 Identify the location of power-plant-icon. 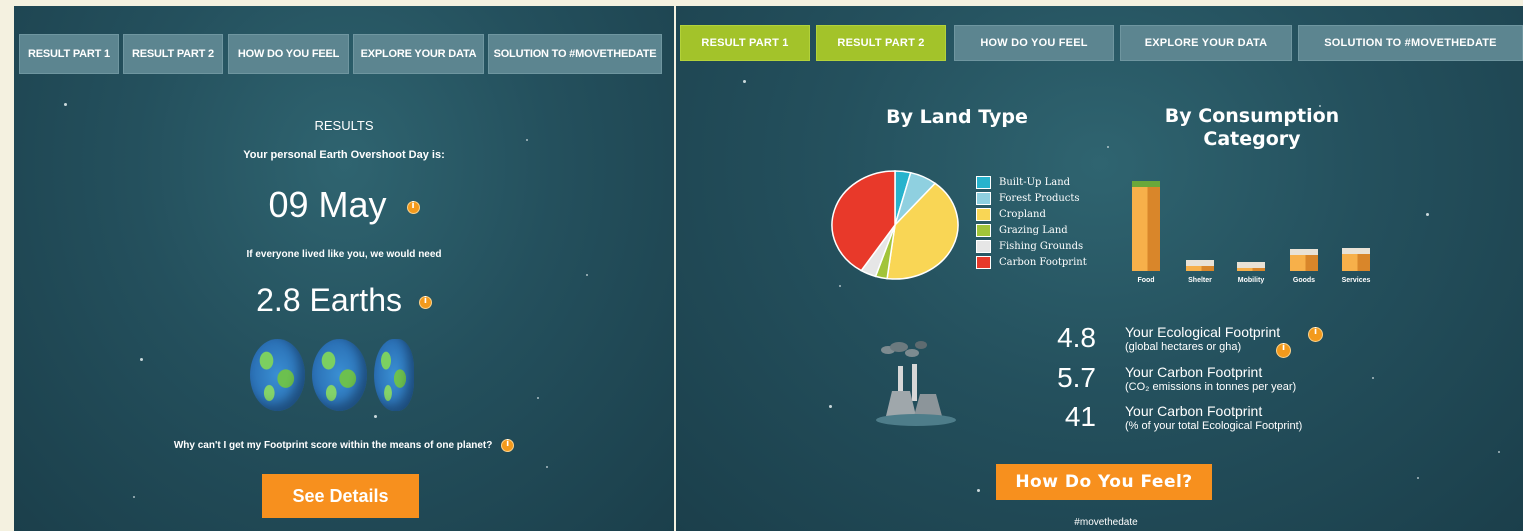
(916, 383).